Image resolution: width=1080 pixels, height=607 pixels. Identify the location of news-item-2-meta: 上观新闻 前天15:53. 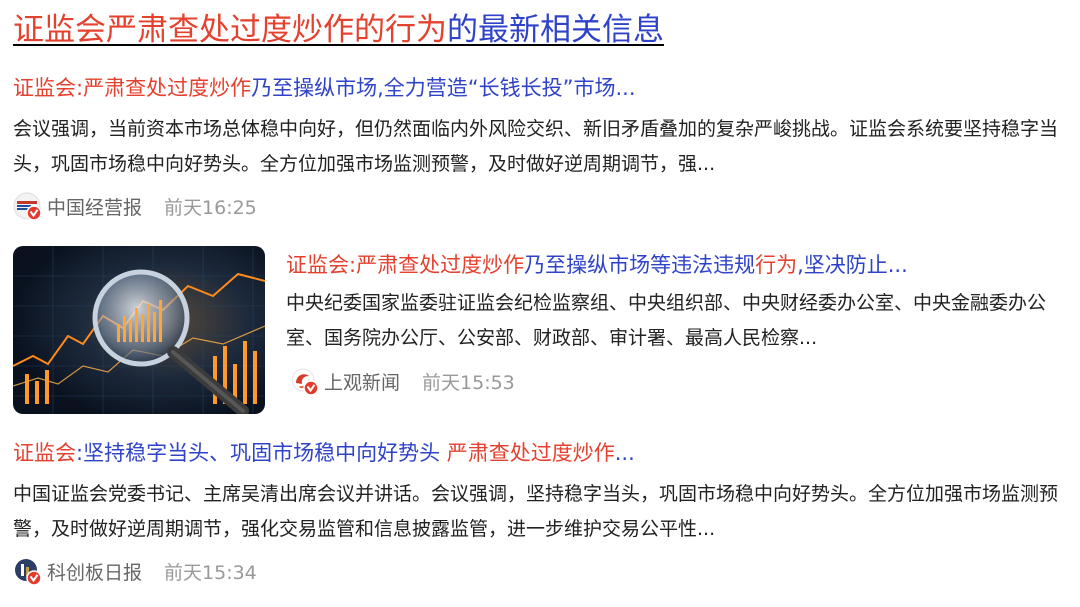
(402, 381).